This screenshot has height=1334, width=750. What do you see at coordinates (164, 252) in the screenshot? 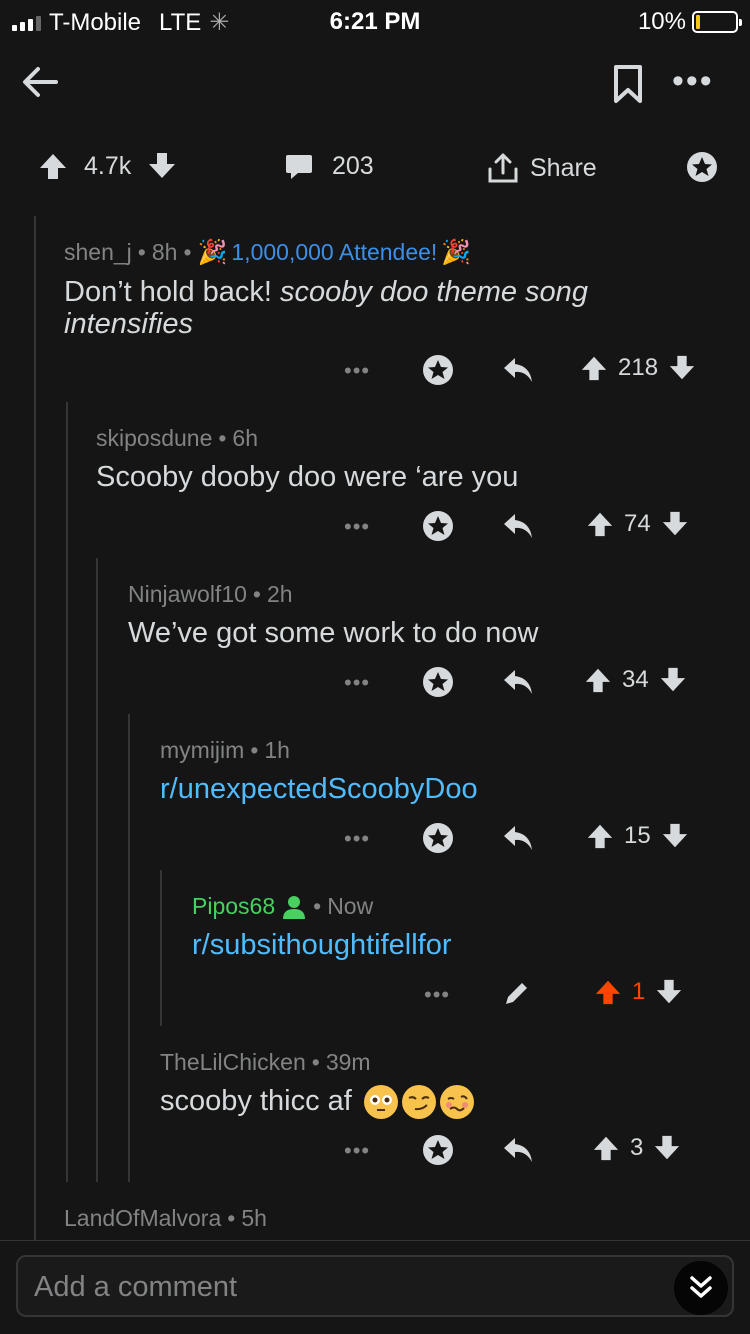
I see `comment-age: 8h` at bounding box center [164, 252].